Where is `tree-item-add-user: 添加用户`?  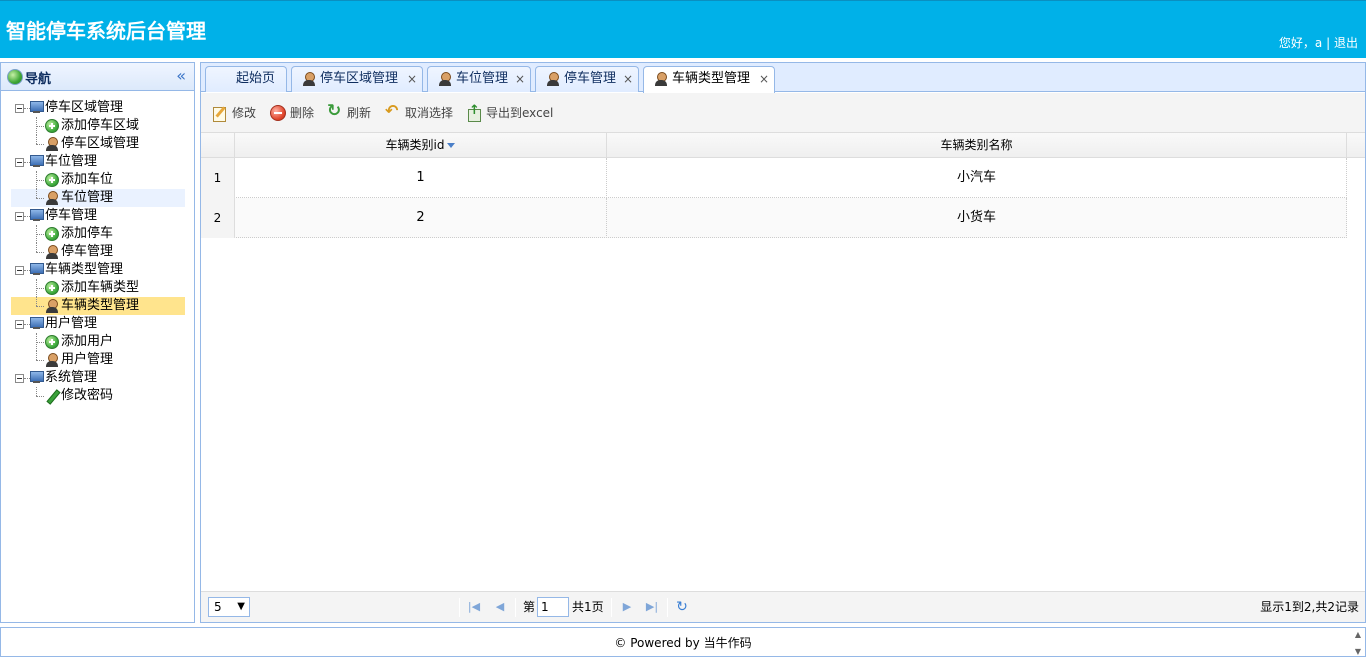 tree-item-add-user: 添加用户 is located at coordinates (98, 342).